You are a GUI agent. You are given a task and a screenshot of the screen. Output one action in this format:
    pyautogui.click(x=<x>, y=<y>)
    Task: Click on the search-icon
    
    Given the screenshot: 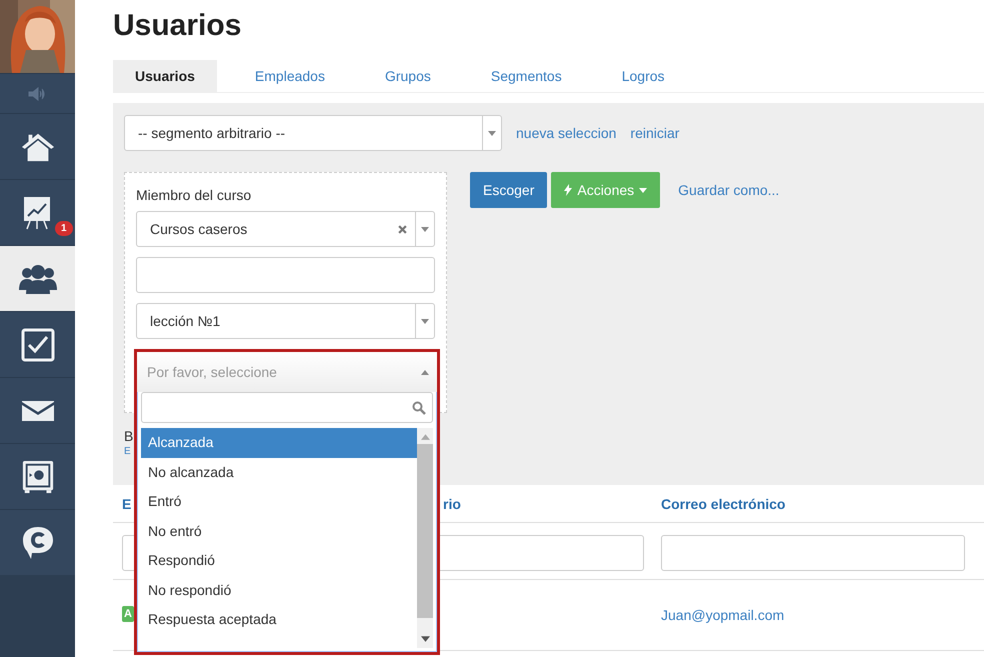 What is the action you would take?
    pyautogui.click(x=419, y=407)
    